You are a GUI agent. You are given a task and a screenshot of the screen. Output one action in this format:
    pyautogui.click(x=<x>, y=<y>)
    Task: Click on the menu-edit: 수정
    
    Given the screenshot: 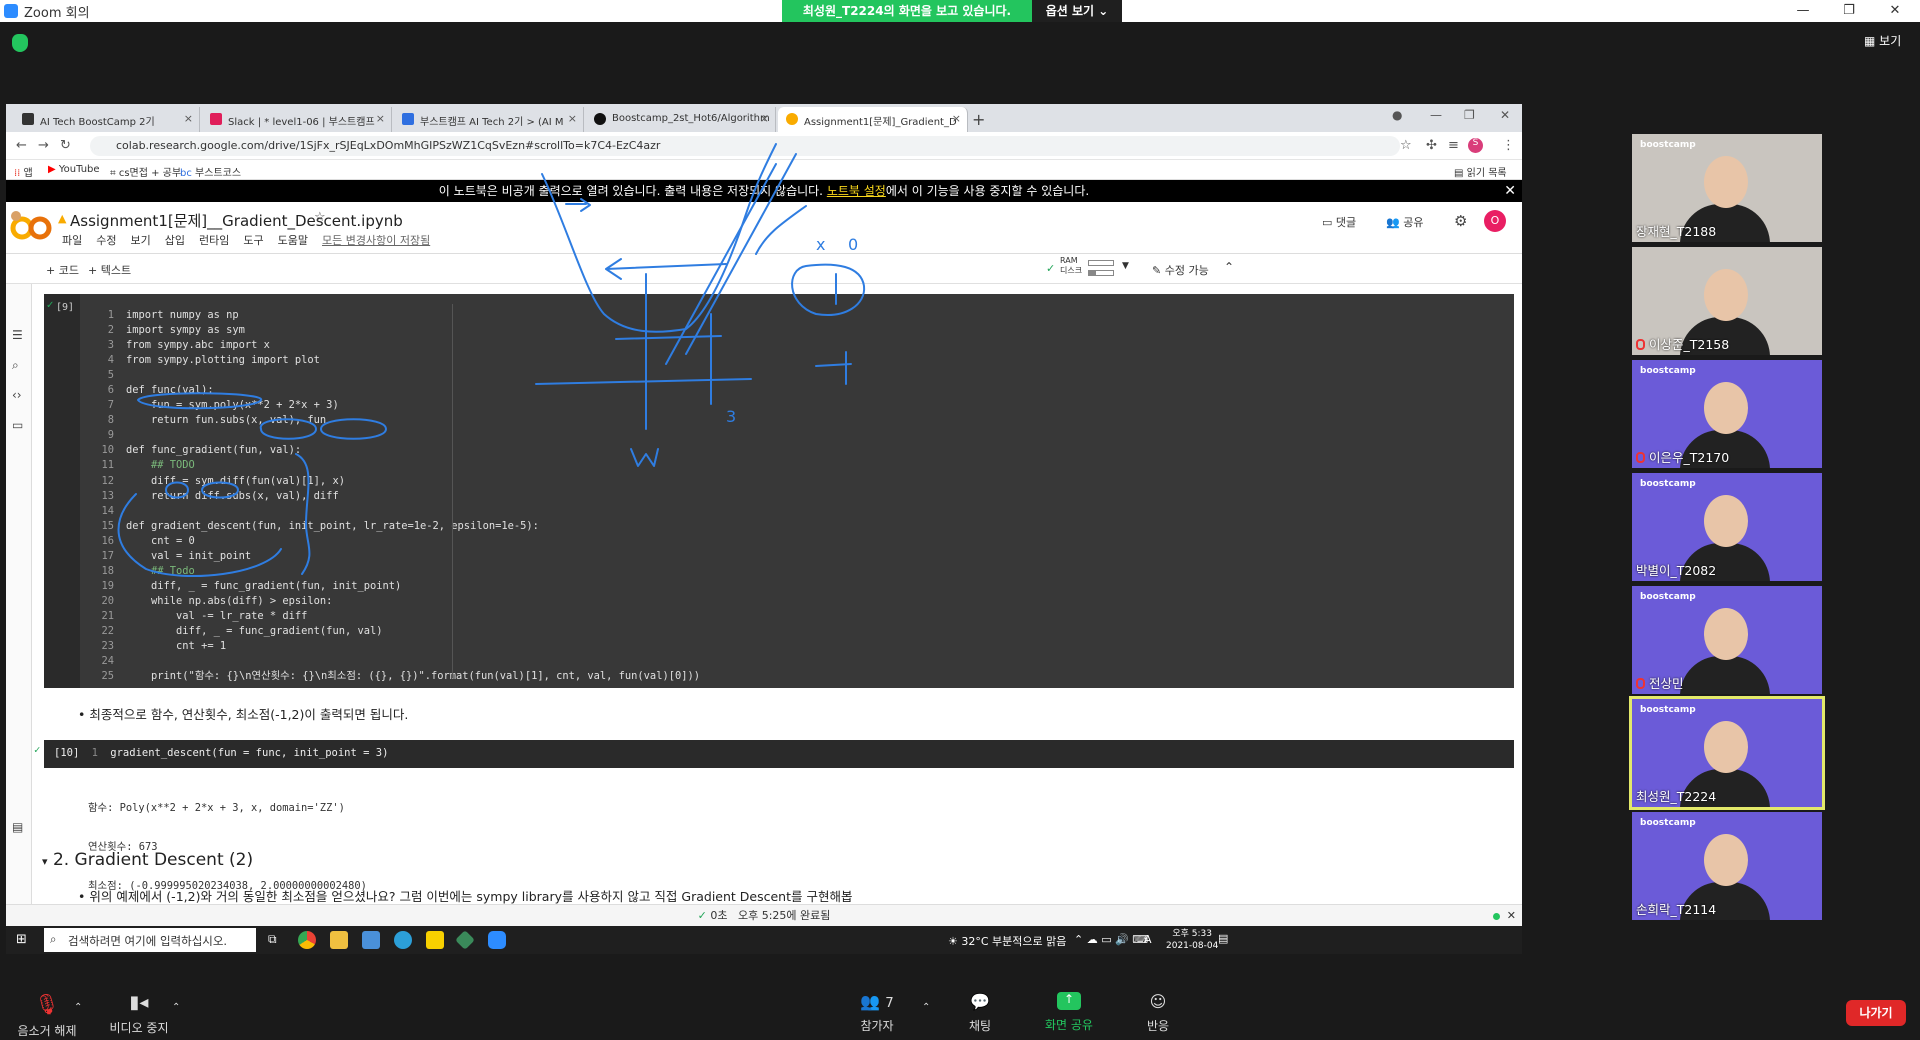 What is the action you would take?
    pyautogui.click(x=106, y=240)
    